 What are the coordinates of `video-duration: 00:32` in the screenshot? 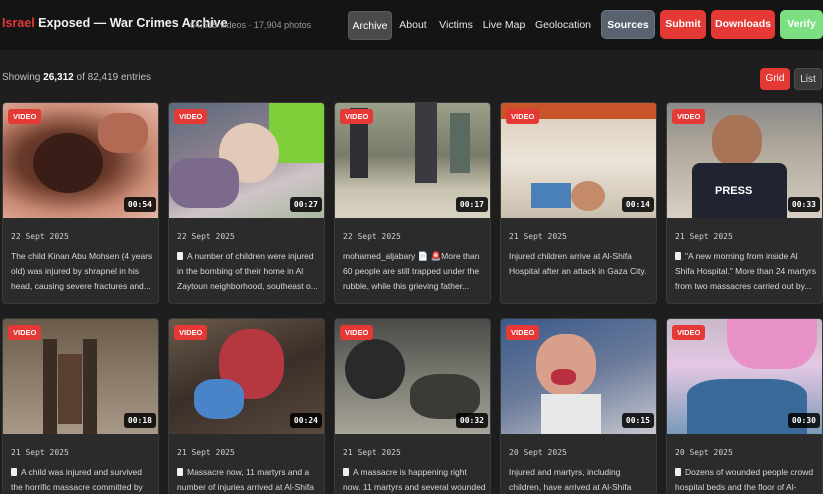 It's located at (471, 420).